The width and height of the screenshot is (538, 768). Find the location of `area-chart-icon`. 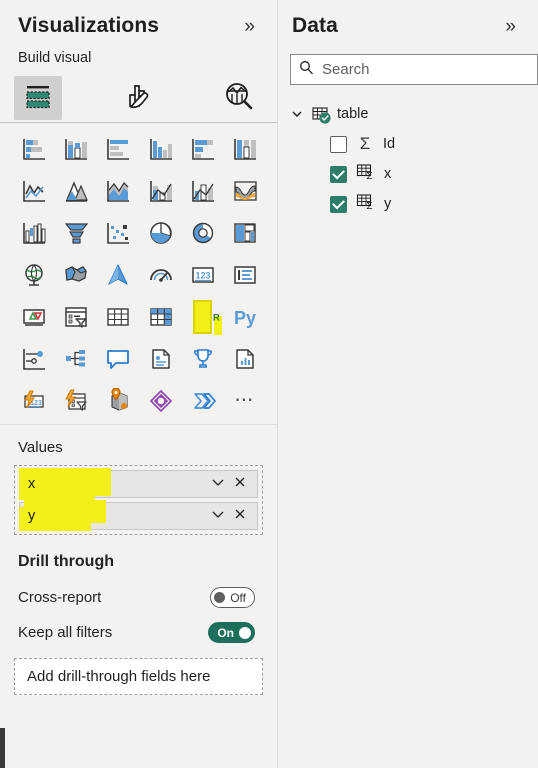

area-chart-icon is located at coordinates (76, 190).